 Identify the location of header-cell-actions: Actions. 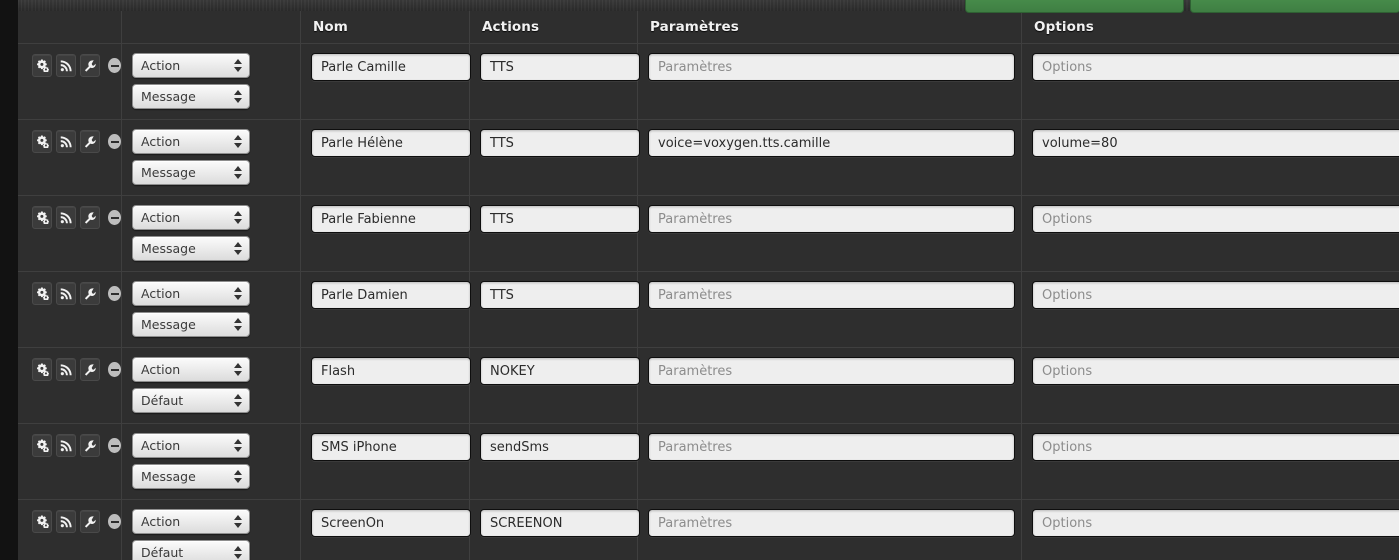
(554, 27).